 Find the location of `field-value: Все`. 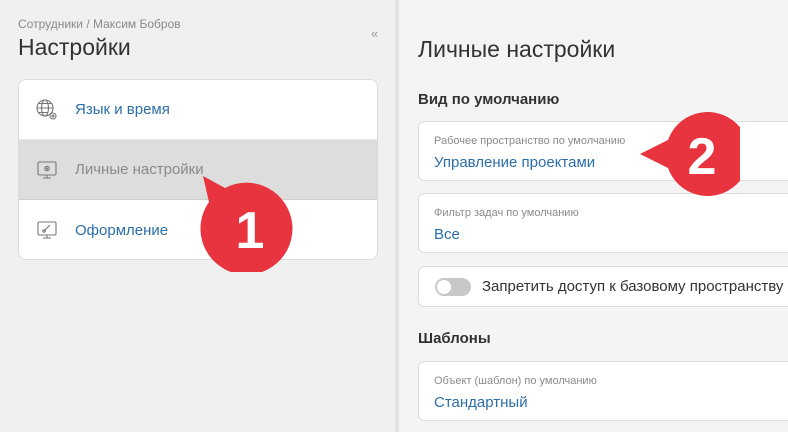

field-value: Все is located at coordinates (447, 234).